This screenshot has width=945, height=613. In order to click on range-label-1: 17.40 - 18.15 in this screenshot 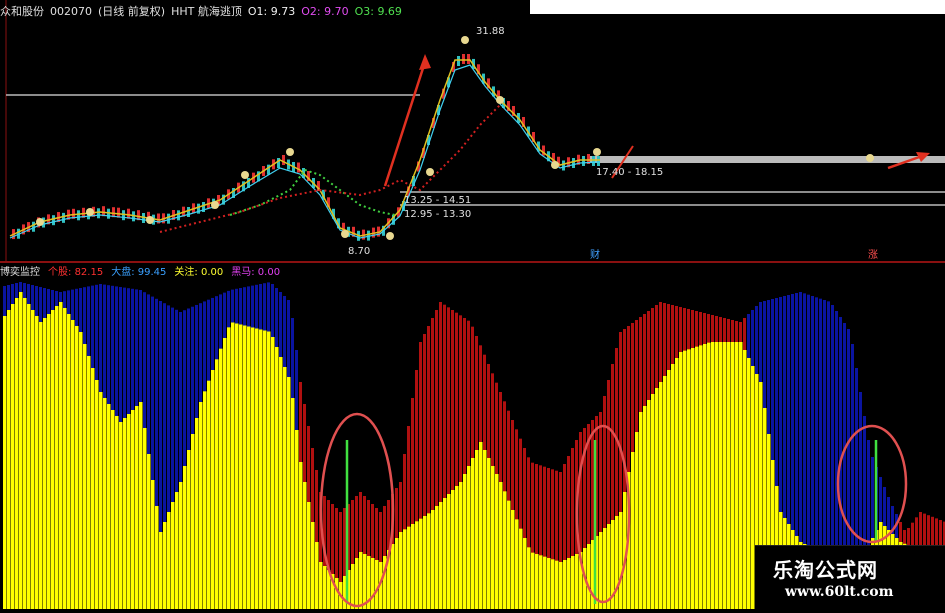, I will do `click(629, 172)`.